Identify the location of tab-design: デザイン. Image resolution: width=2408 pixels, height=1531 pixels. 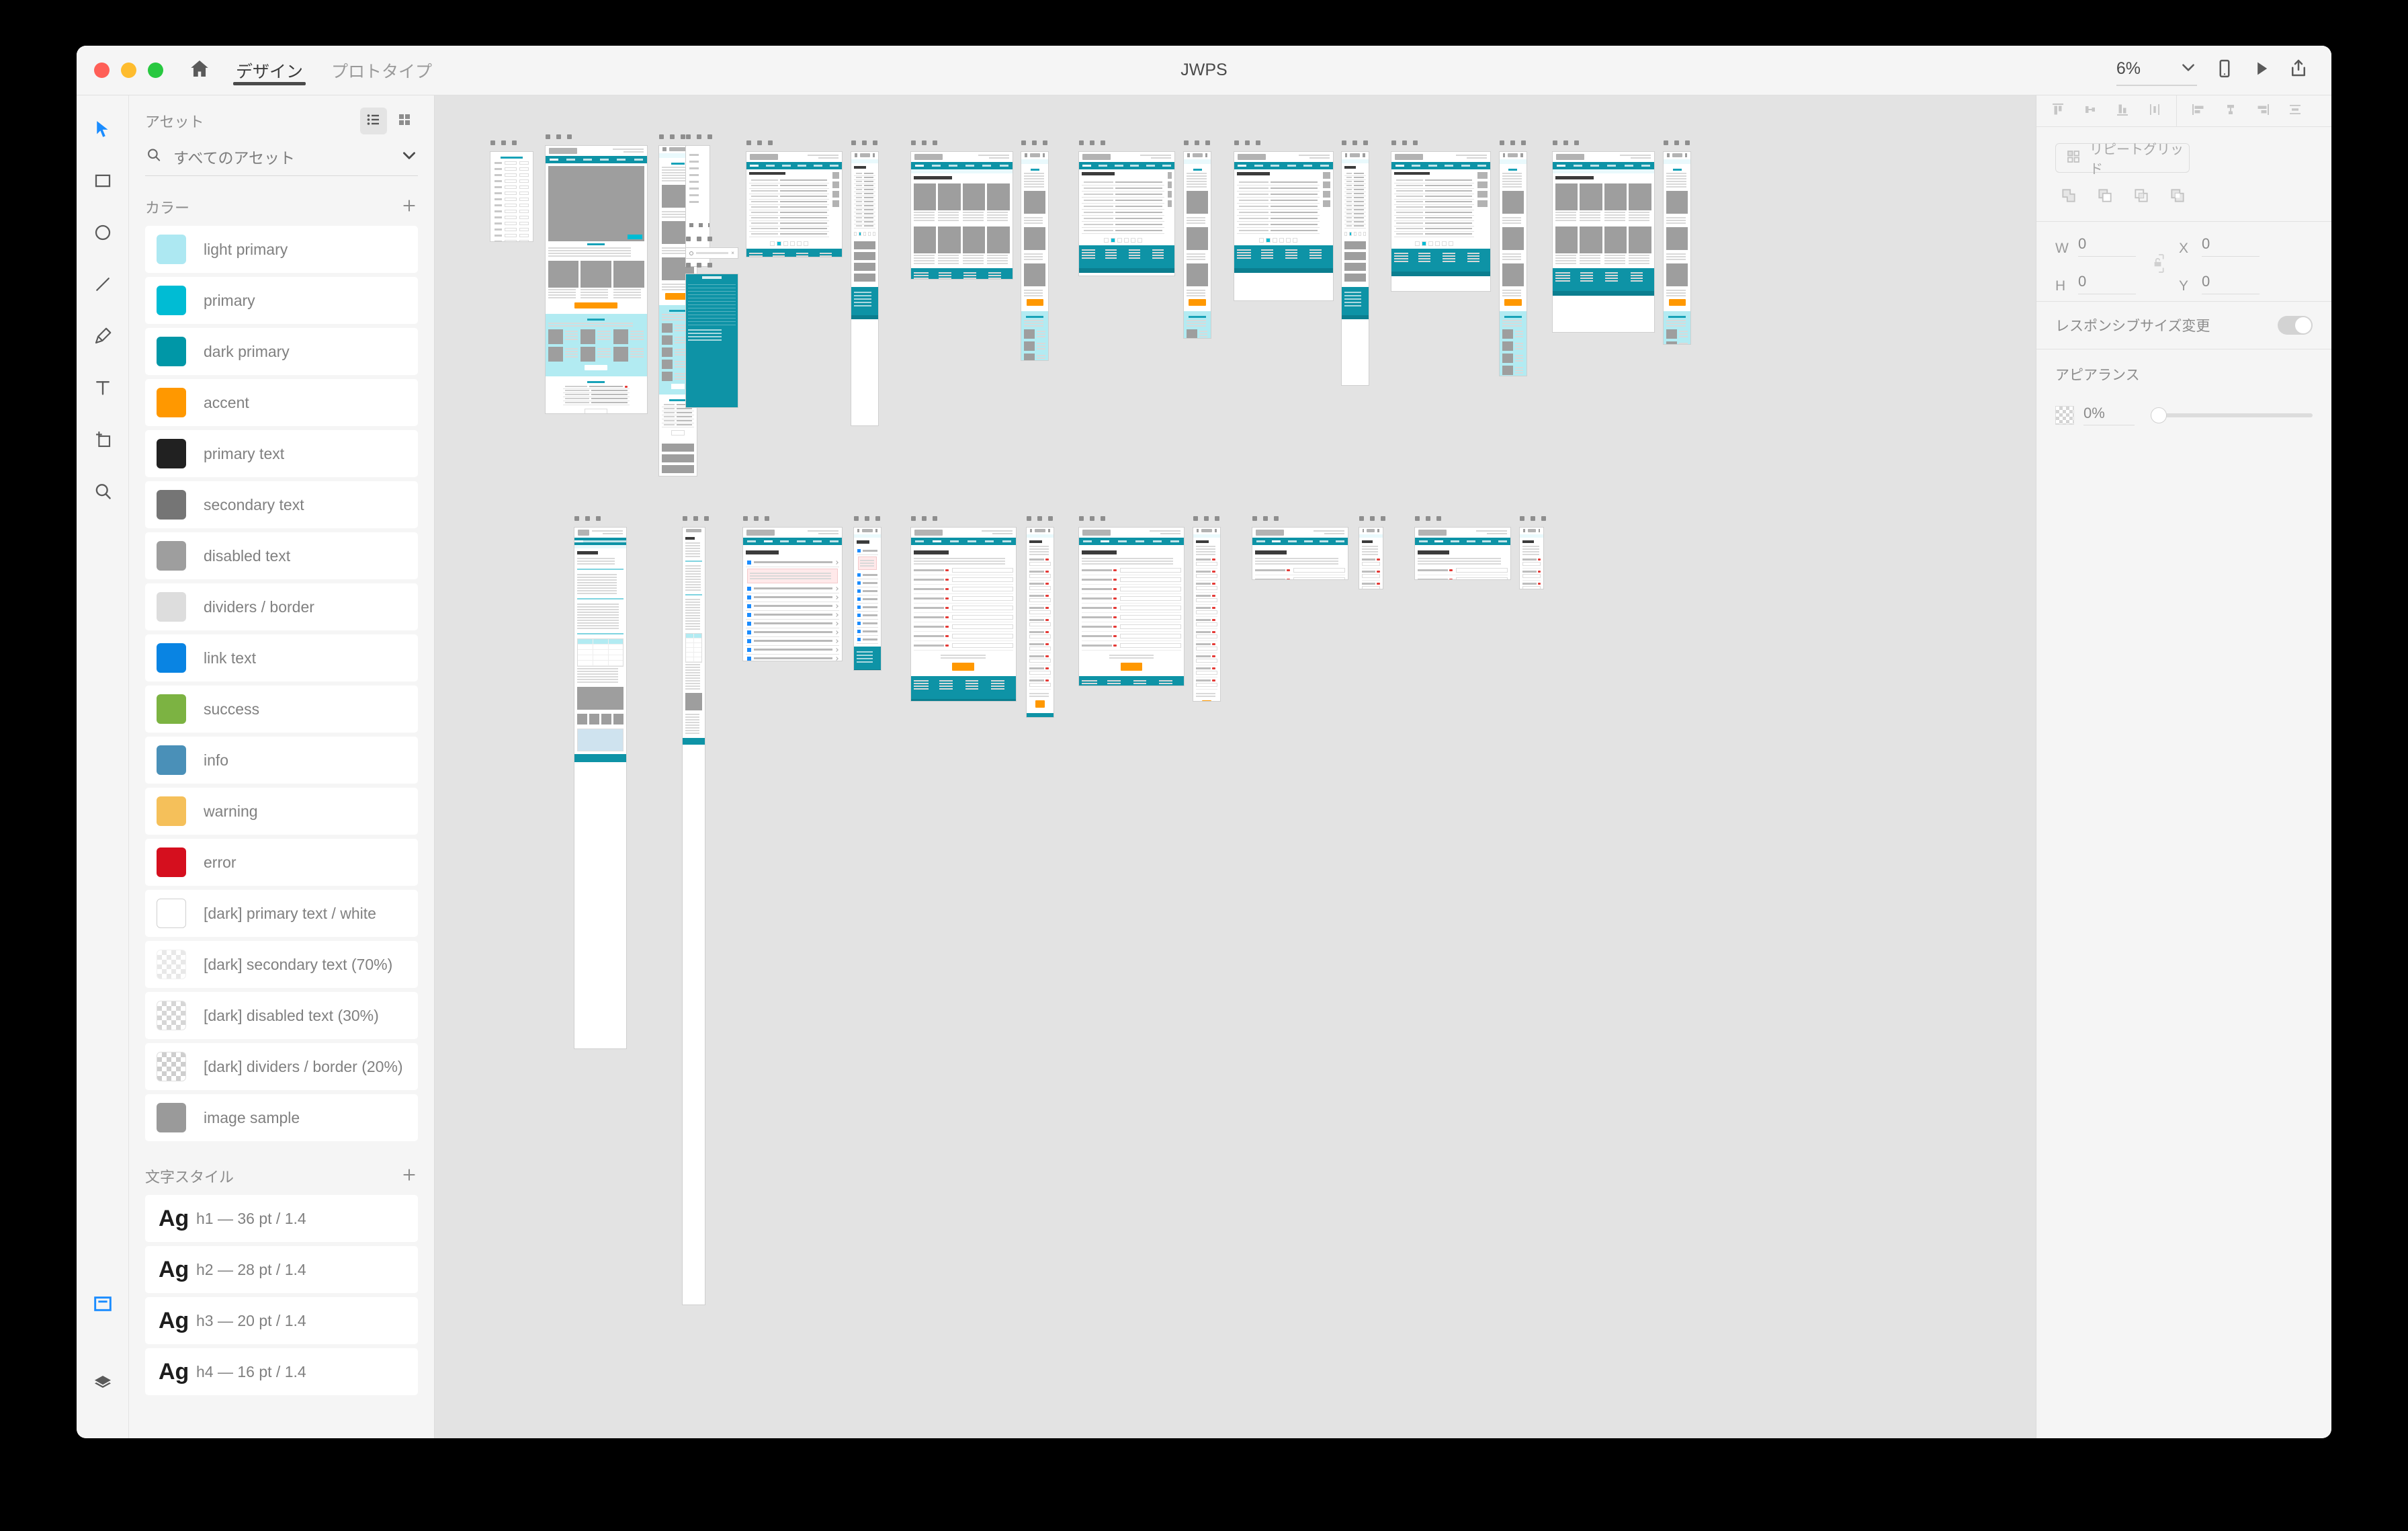
(269, 70).